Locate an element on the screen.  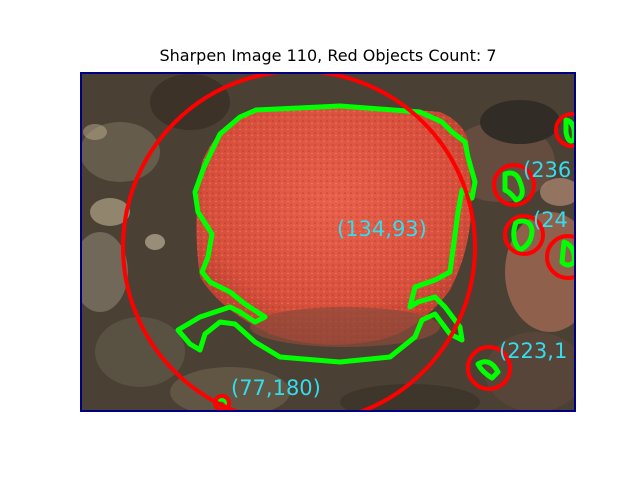
label-top-right: (236 is located at coordinates (547, 170).